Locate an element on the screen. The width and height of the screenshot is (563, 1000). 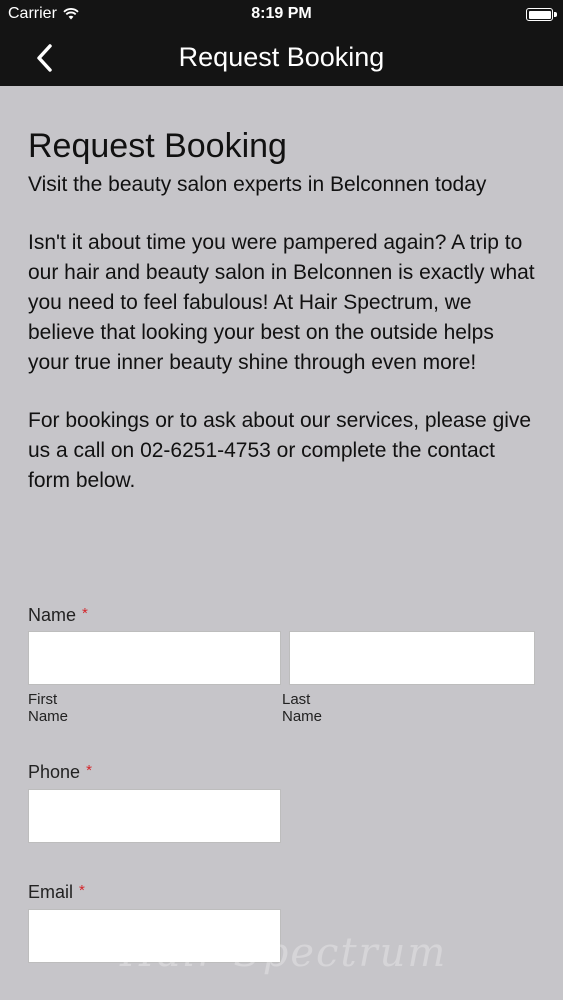
nav-bar: Request Booking is located at coordinates (281, 58).